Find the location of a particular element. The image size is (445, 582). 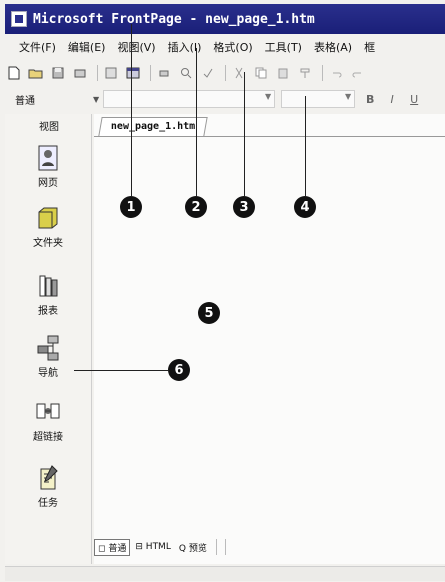

normal-tab-icon: ◻ is located at coordinates (102, 548).